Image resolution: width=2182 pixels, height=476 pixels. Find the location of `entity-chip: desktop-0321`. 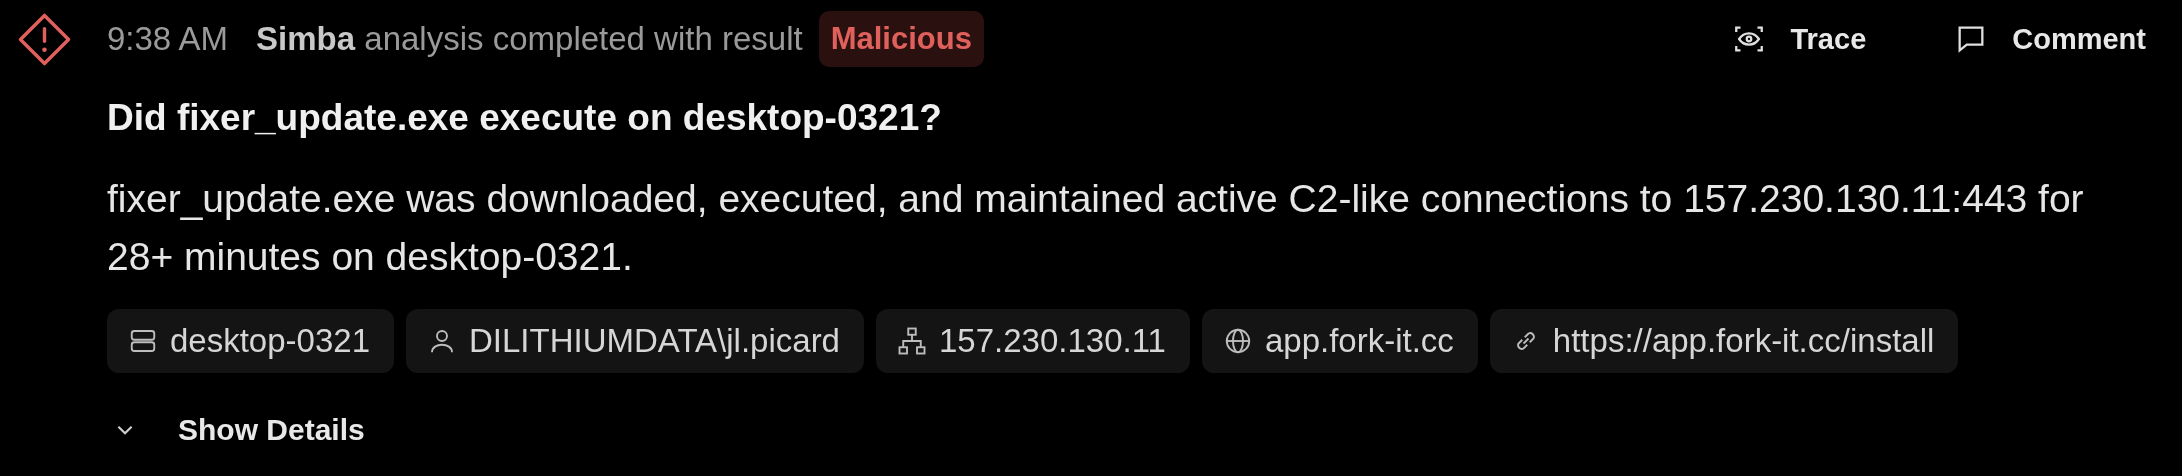

entity-chip: desktop-0321 is located at coordinates (250, 341).